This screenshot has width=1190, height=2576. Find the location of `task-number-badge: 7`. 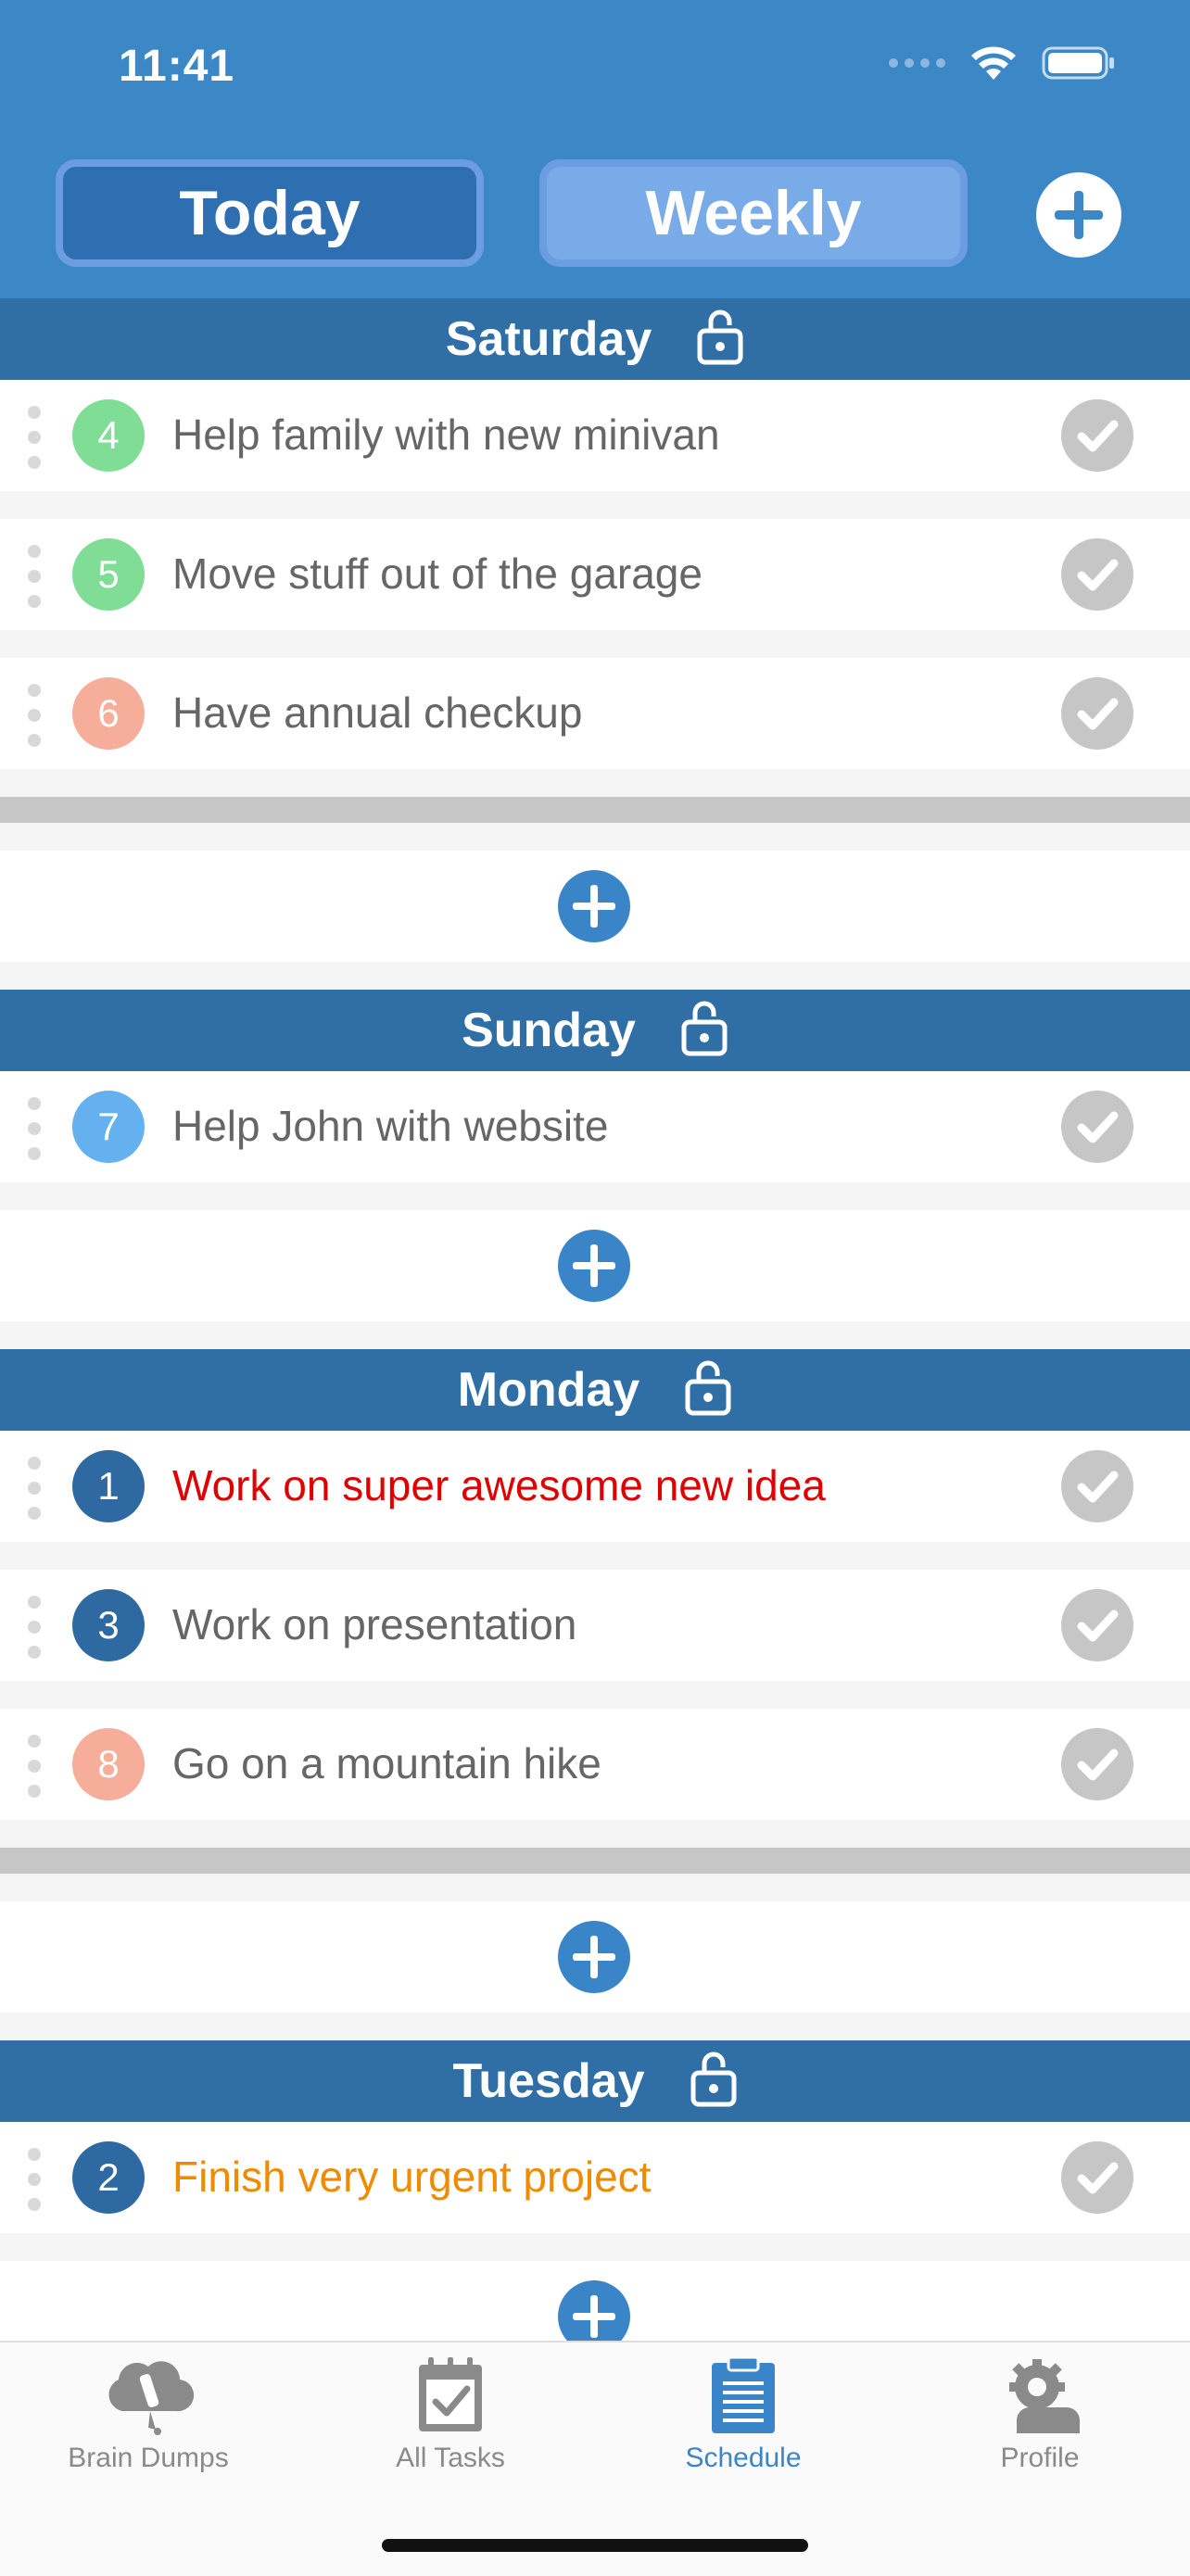

task-number-badge: 7 is located at coordinates (108, 1127).